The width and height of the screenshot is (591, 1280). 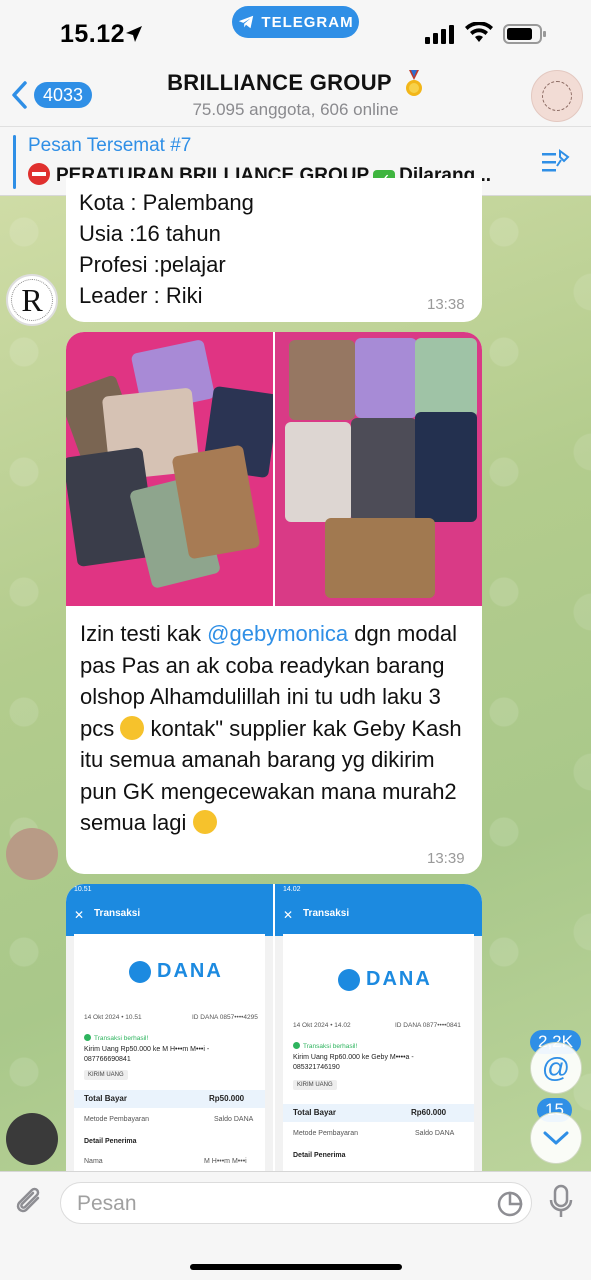 What do you see at coordinates (555, 162) in the screenshot?
I see `pinned-list-icon` at bounding box center [555, 162].